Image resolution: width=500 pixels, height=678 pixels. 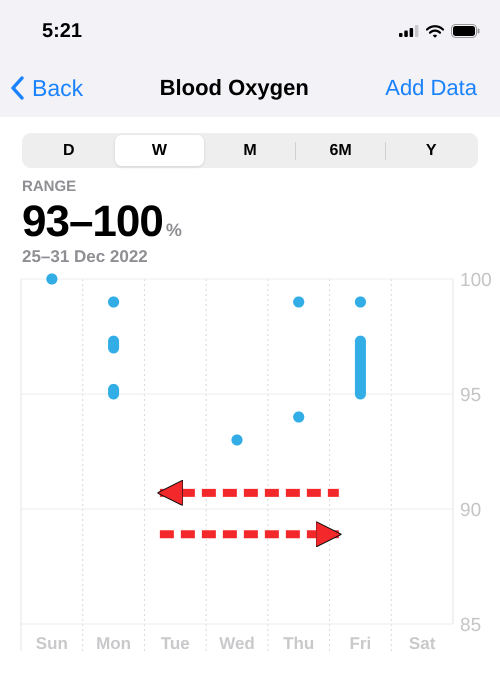 I want to click on range-label: RANGE, so click(x=50, y=186).